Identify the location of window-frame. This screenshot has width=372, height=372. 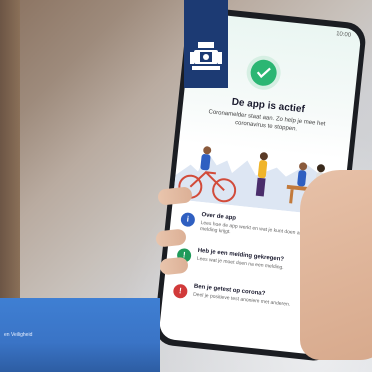
(10, 155).